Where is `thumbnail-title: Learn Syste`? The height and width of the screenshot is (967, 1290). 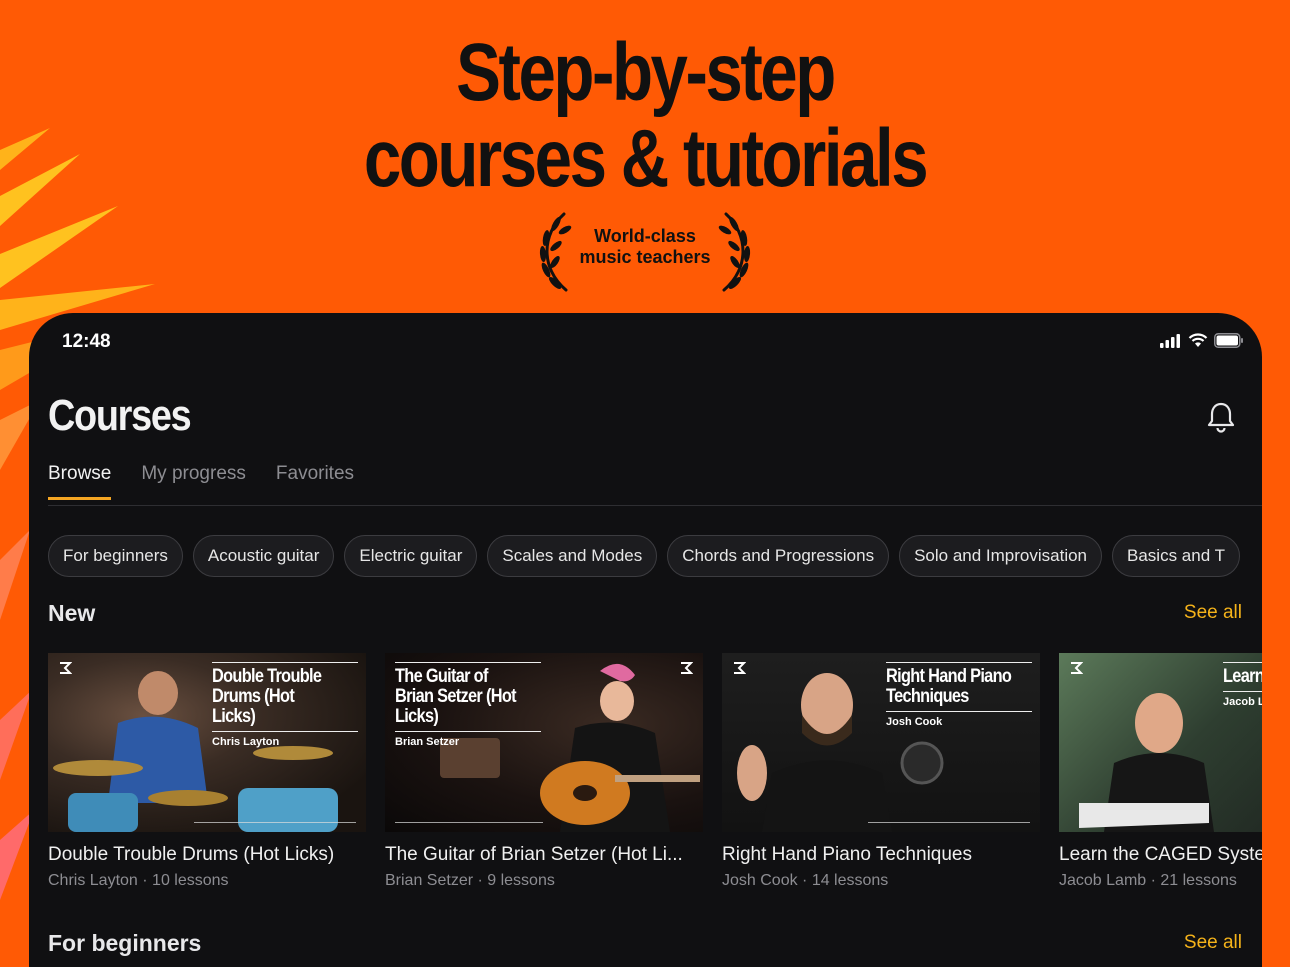
thumbnail-title: Learn Syste is located at coordinates (1242, 676).